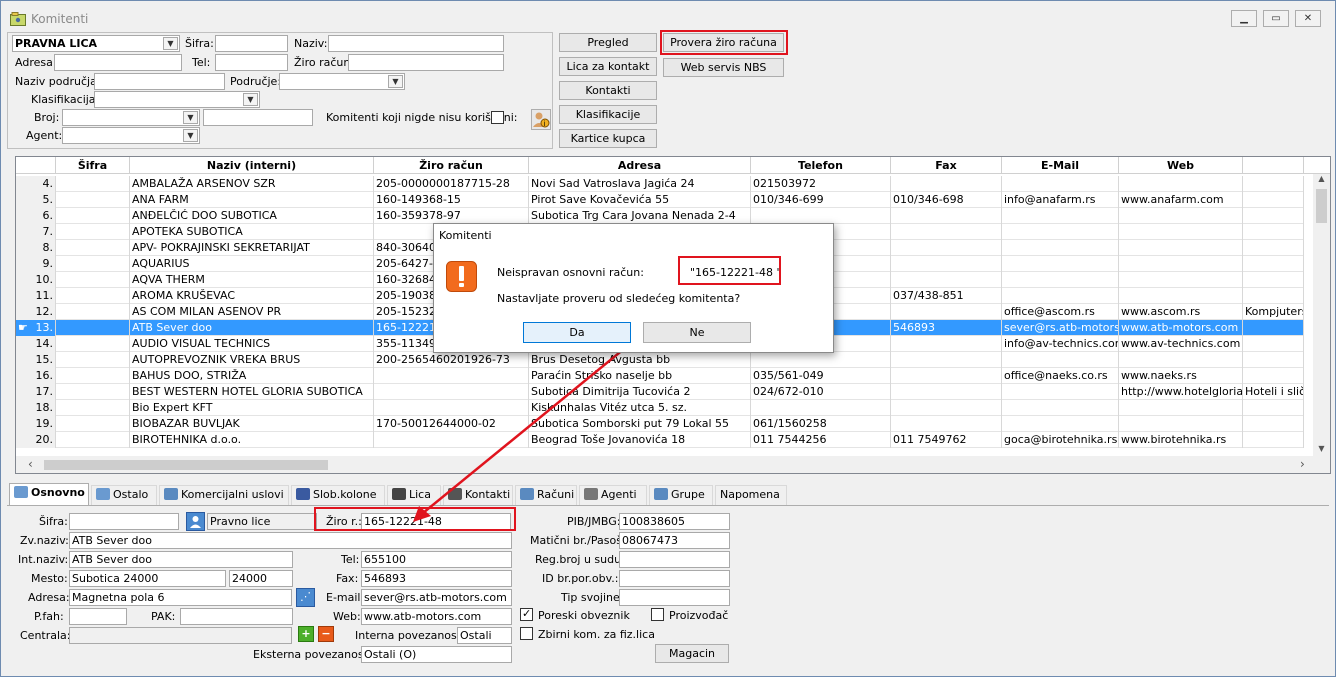 The width and height of the screenshot is (1336, 678). Describe the element at coordinates (697, 332) in the screenshot. I see `dialog-no-button: Ne` at that location.